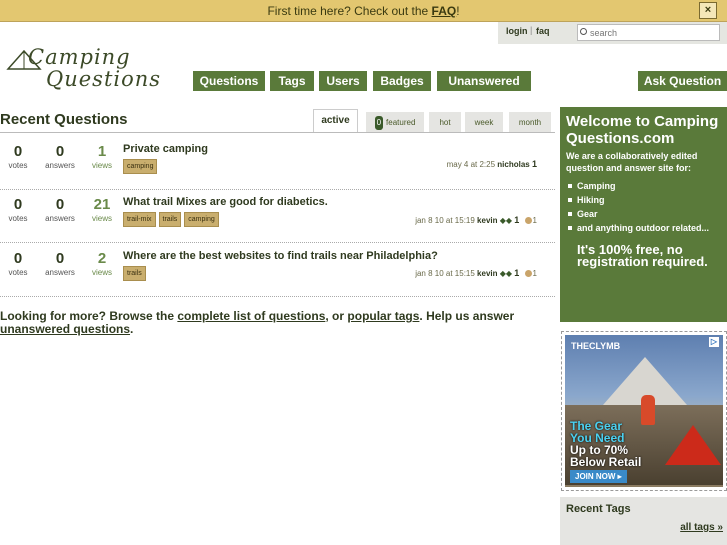 The width and height of the screenshot is (727, 545). What do you see at coordinates (343, 81) in the screenshot?
I see `nav-users: Users` at bounding box center [343, 81].